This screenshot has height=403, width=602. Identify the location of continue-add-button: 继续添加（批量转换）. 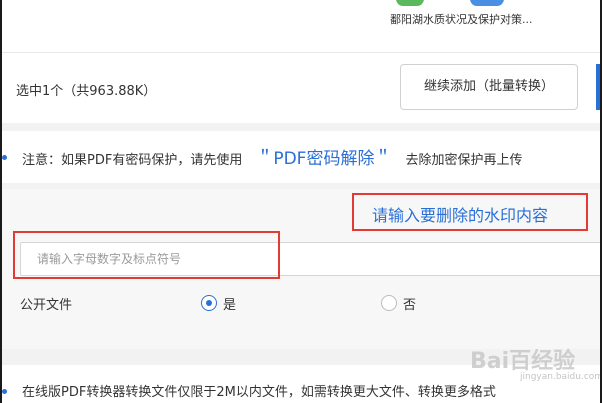
(489, 87).